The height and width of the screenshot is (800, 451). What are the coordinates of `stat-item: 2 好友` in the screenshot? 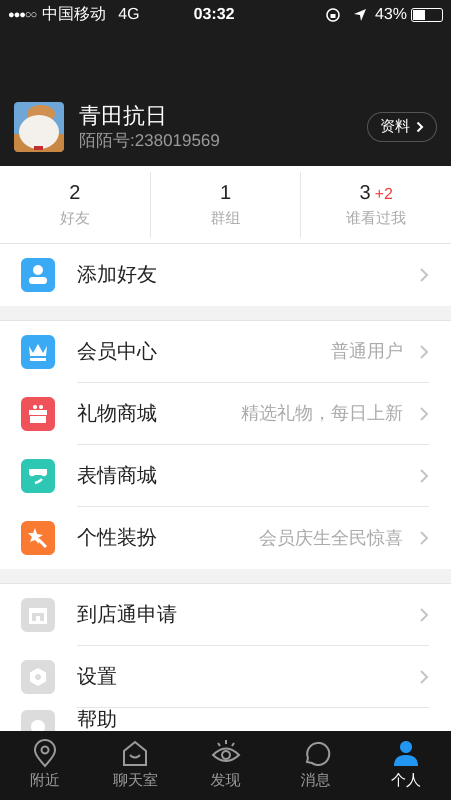 It's located at (75, 205).